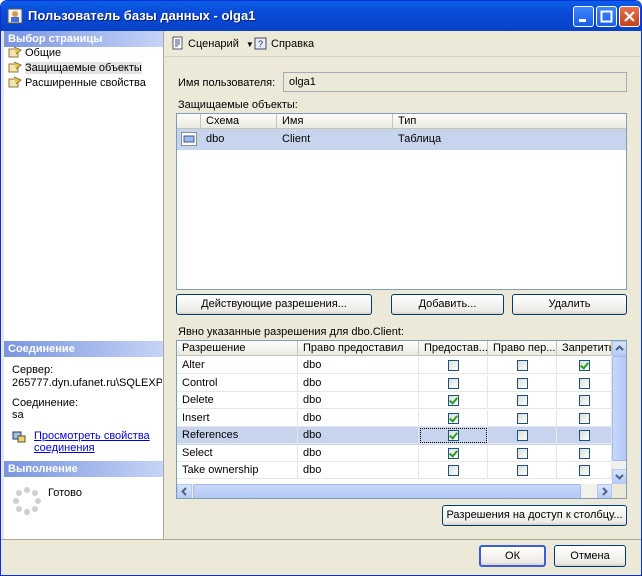 Image resolution: width=642 pixels, height=576 pixels. Describe the element at coordinates (87, 383) in the screenshot. I see `server-value: 265777.dyn.ufanet.ru\SQLEXPRE` at that location.